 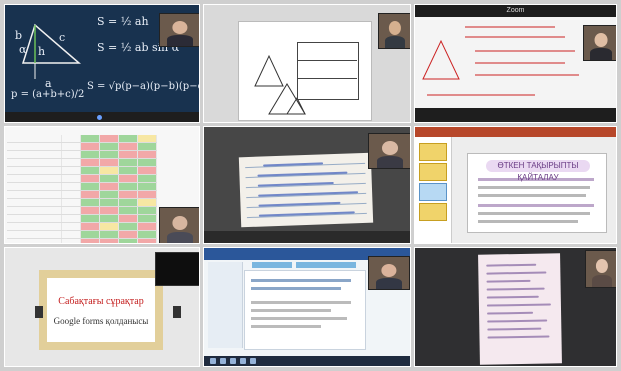 What do you see at coordinates (515, 132) in the screenshot?
I see `ppt-ribbon` at bounding box center [515, 132].